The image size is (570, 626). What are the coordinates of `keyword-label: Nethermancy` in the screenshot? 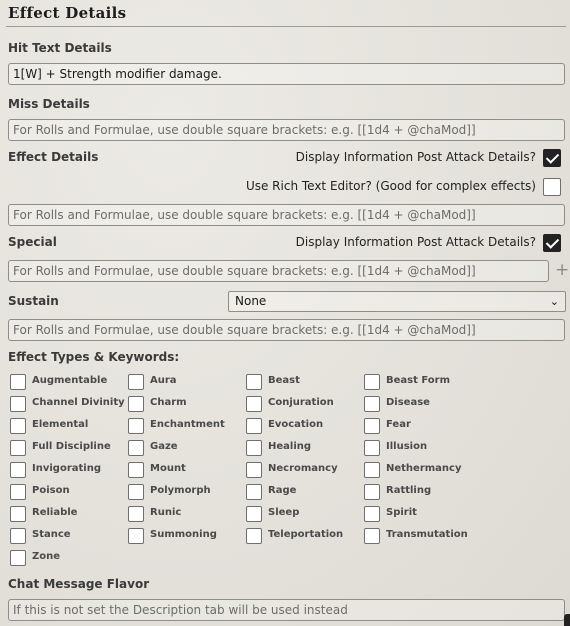 It's located at (424, 468).